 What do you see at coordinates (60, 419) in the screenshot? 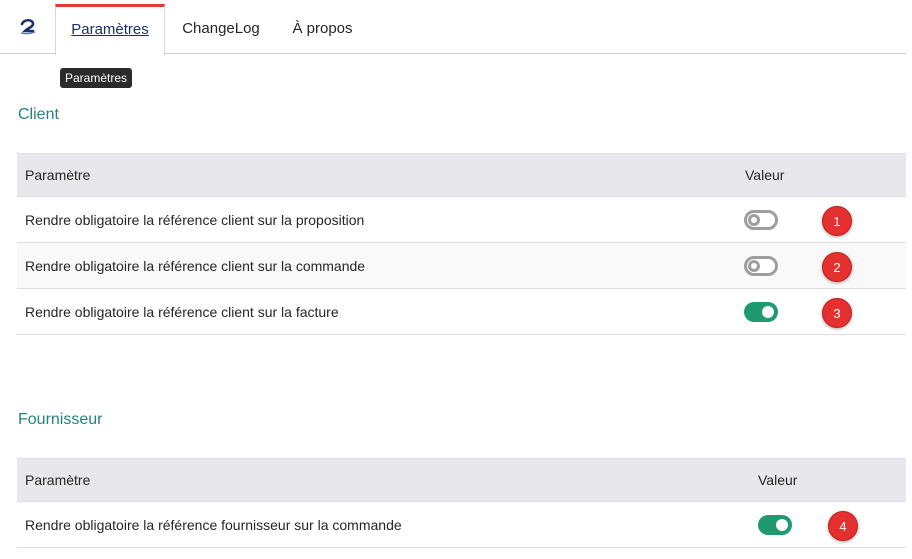
I see `section-title-fournisseur: Fournisseur` at bounding box center [60, 419].